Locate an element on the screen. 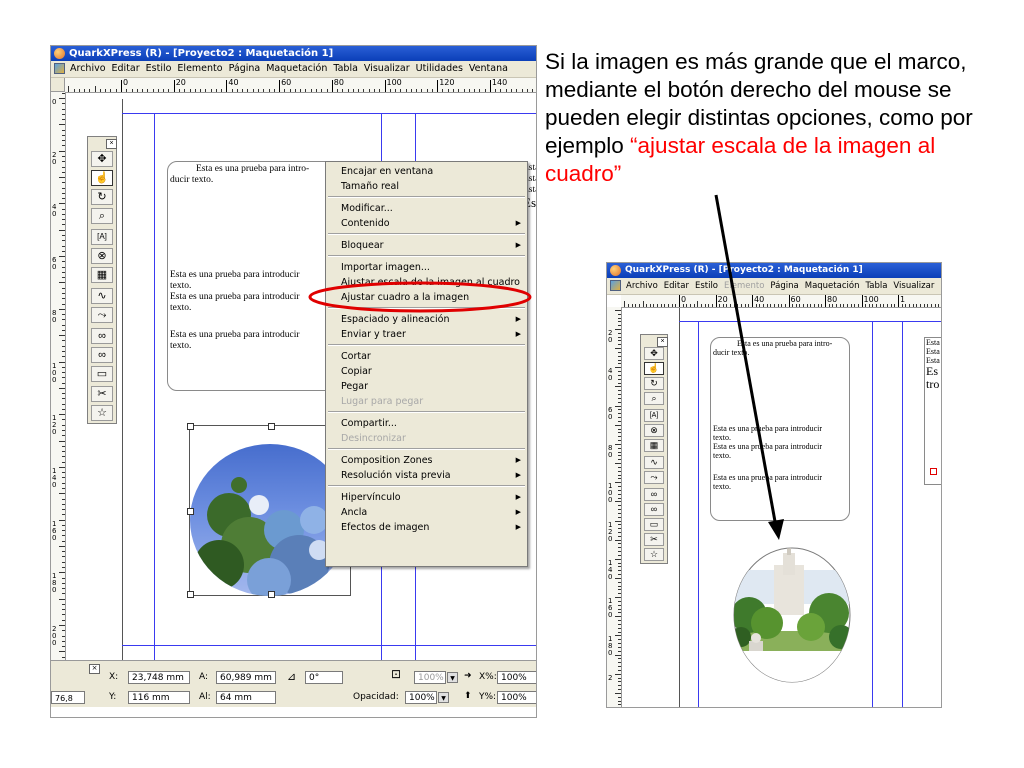  x-field: 23,748 mm is located at coordinates (159, 677).